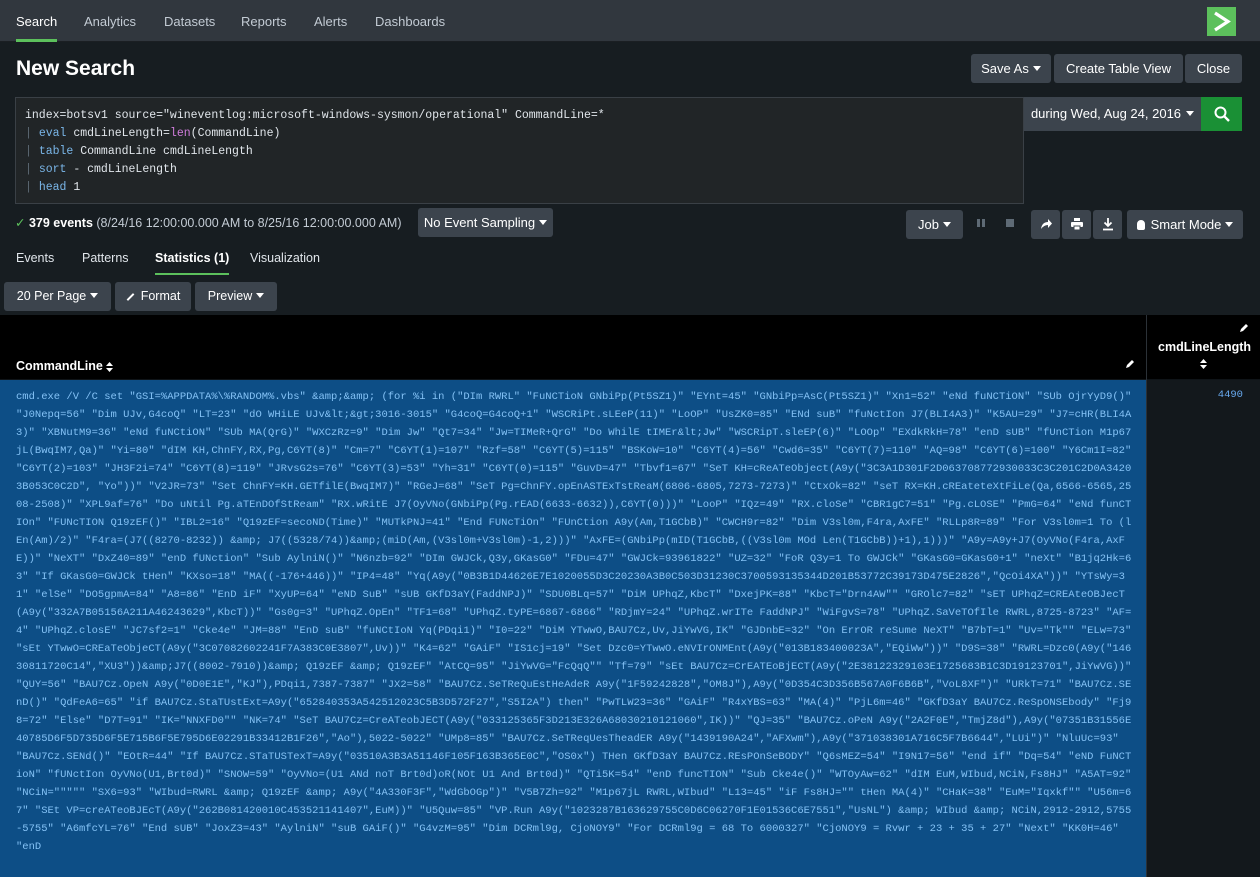 The width and height of the screenshot is (1260, 877). I want to click on share-icon, so click(1046, 224).